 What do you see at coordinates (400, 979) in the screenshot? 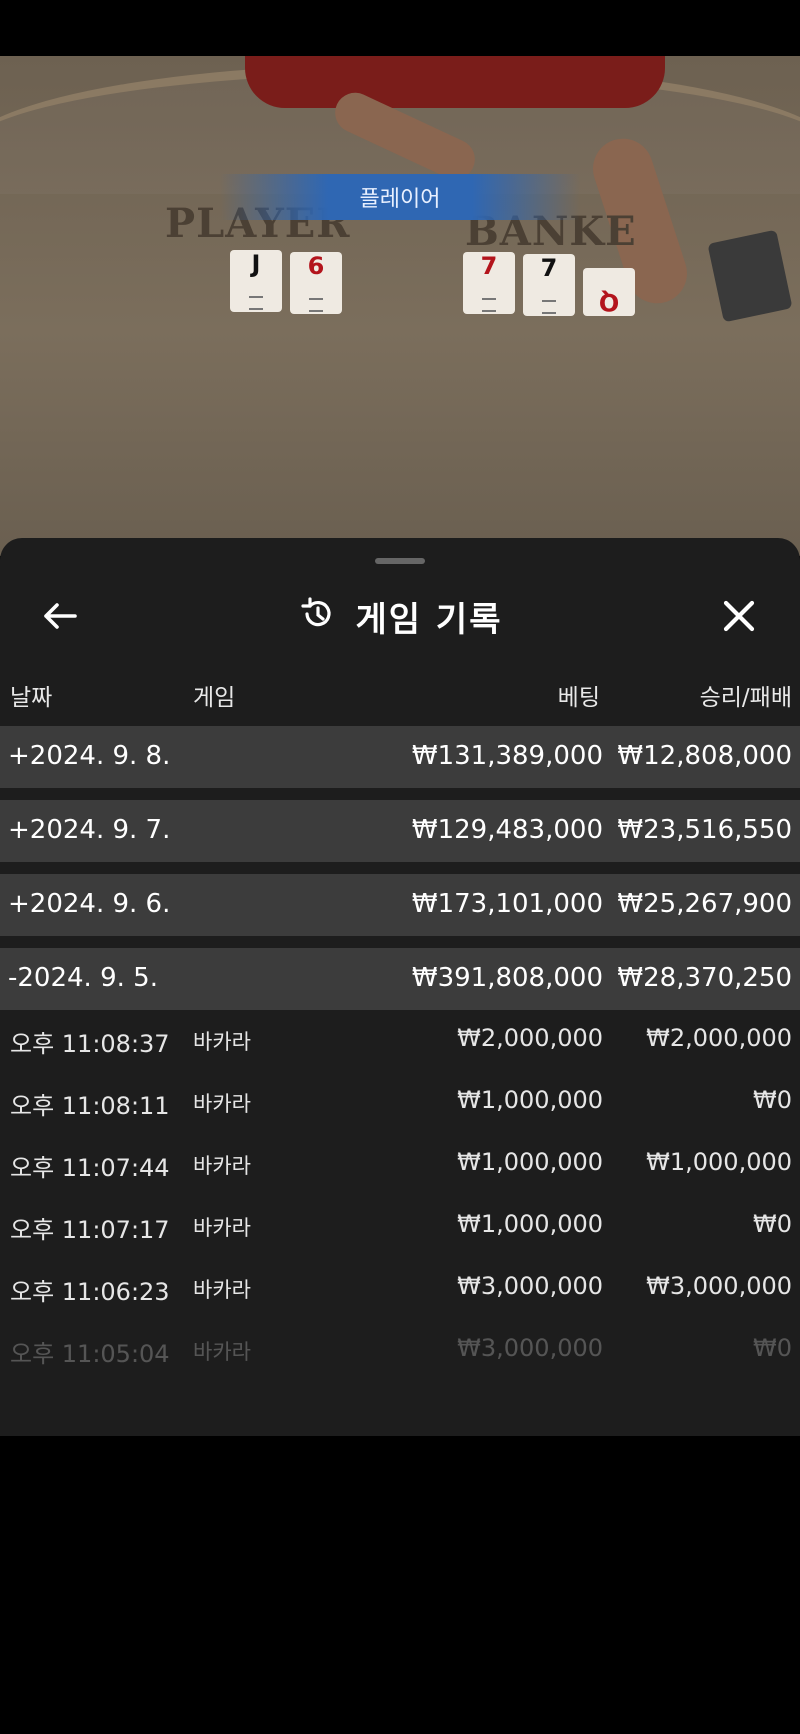
I see `day-row-expanded: -2024. 9. 5. ₩391,808,000 ₩28,370,250` at bounding box center [400, 979].